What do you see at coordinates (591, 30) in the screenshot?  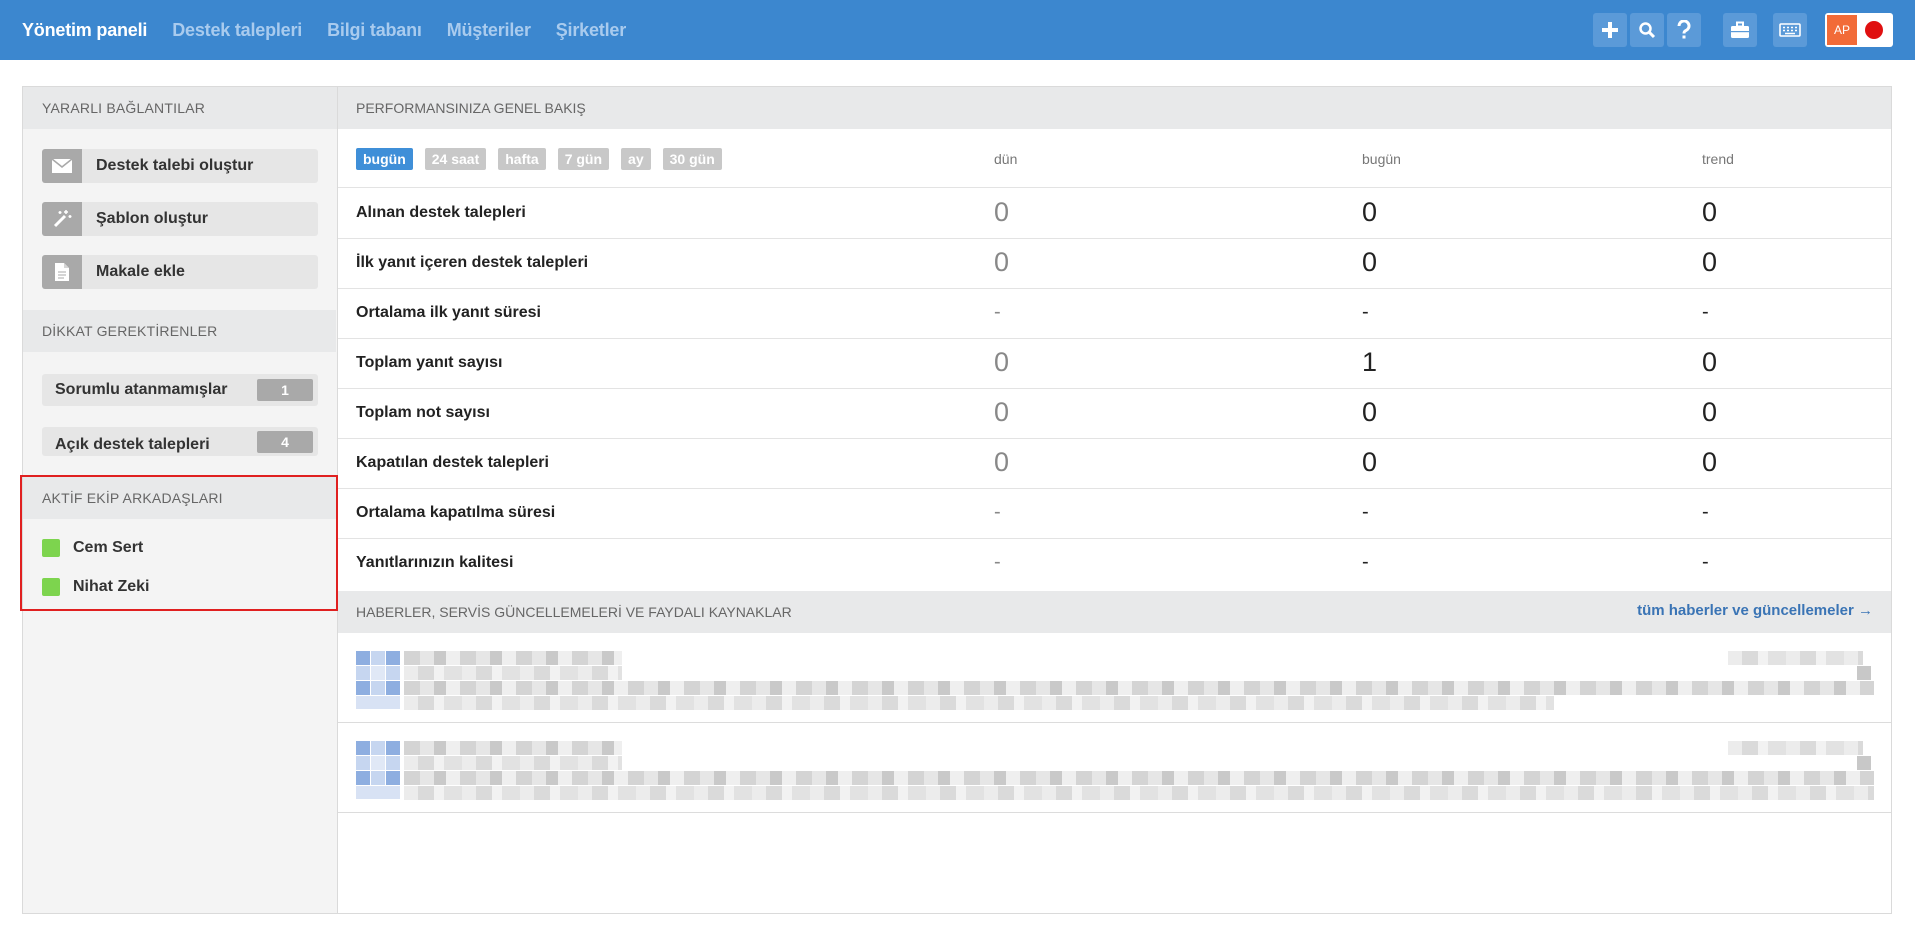 I see `nav-companies: Şirketler` at bounding box center [591, 30].